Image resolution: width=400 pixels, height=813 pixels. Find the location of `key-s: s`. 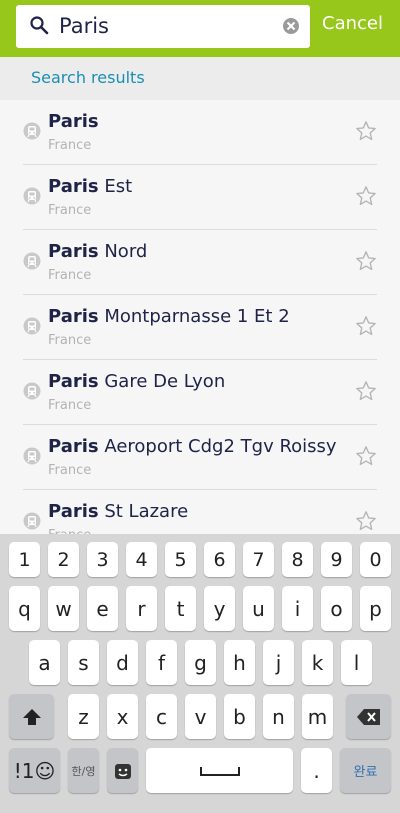

key-s: s is located at coordinates (83, 662).